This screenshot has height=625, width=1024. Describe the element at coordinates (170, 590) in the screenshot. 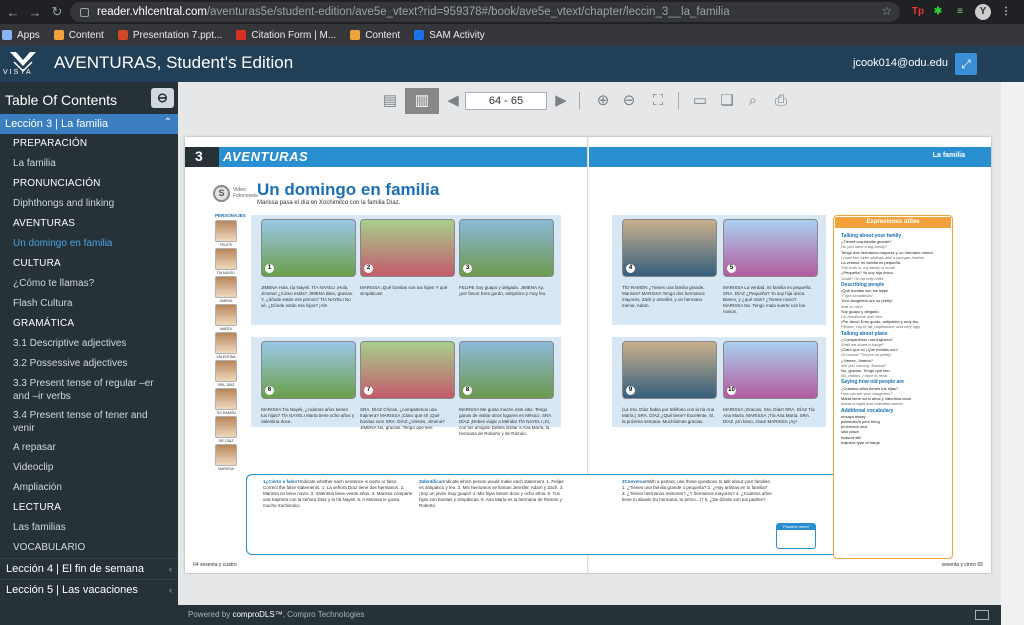

I see `chevron-left-icon: ‹` at that location.